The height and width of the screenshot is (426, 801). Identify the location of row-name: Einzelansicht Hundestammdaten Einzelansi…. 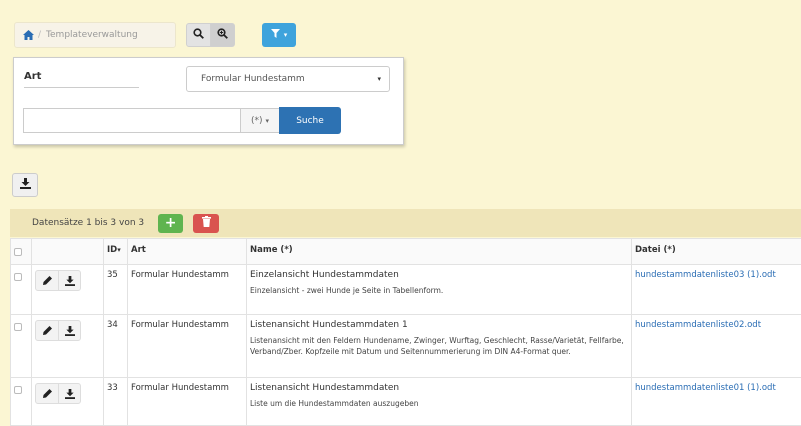
(439, 290).